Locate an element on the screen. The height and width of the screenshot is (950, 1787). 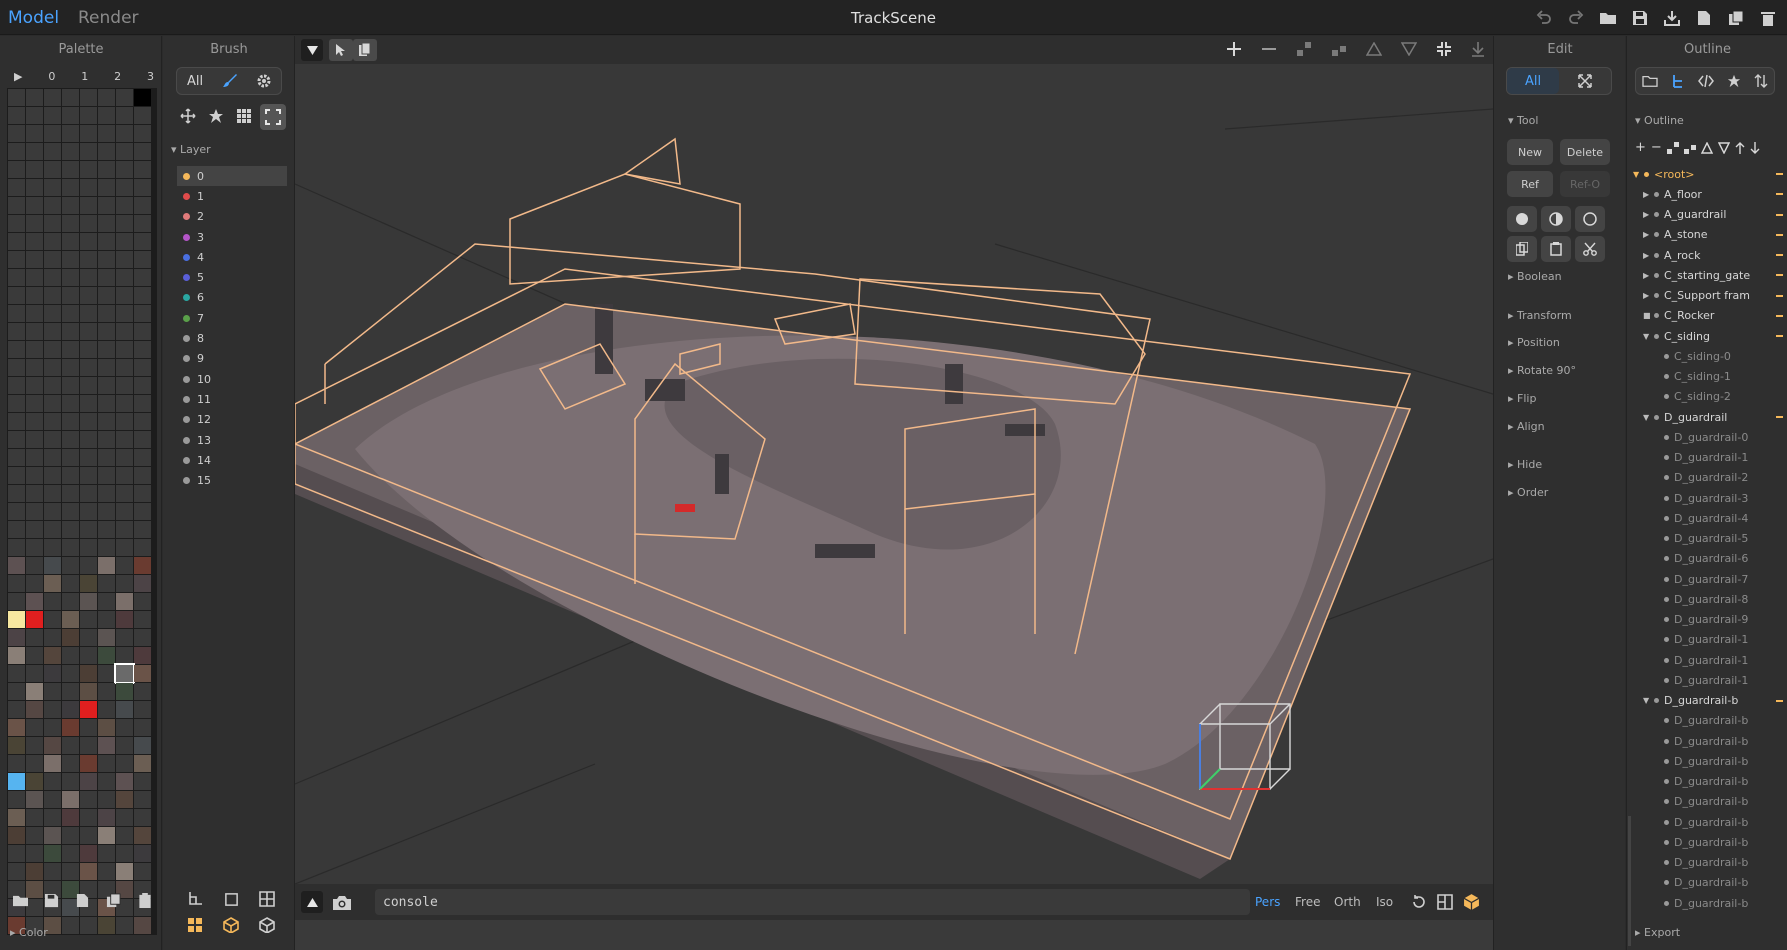
grow-node-icon is located at coordinates (1689, 147).